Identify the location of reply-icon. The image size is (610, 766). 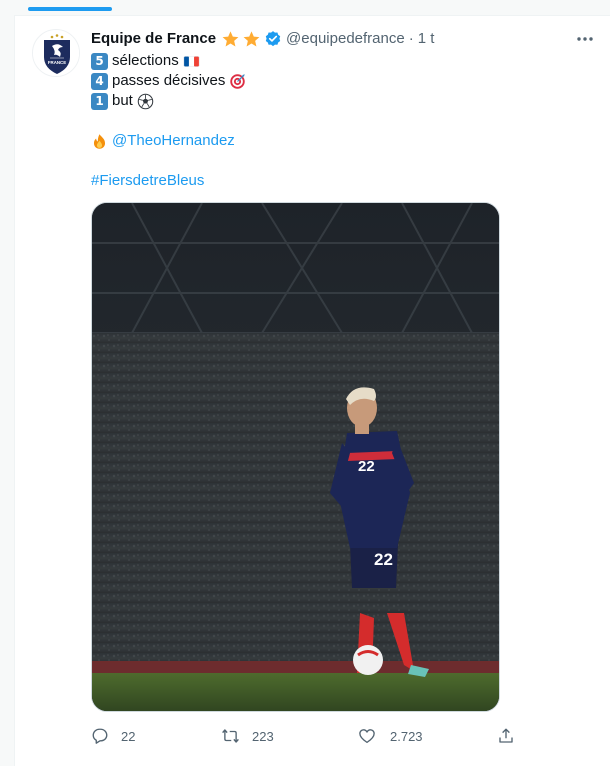
(100, 736).